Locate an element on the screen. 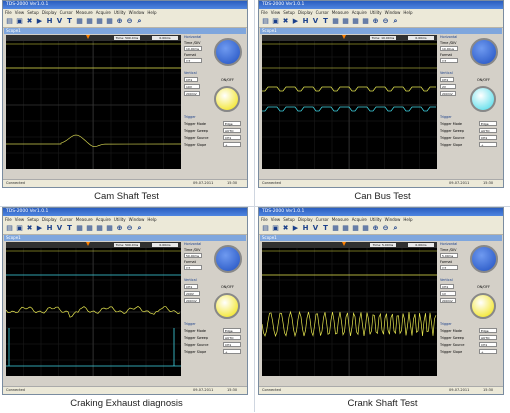  save-icon: ▣ is located at coordinates (275, 228).